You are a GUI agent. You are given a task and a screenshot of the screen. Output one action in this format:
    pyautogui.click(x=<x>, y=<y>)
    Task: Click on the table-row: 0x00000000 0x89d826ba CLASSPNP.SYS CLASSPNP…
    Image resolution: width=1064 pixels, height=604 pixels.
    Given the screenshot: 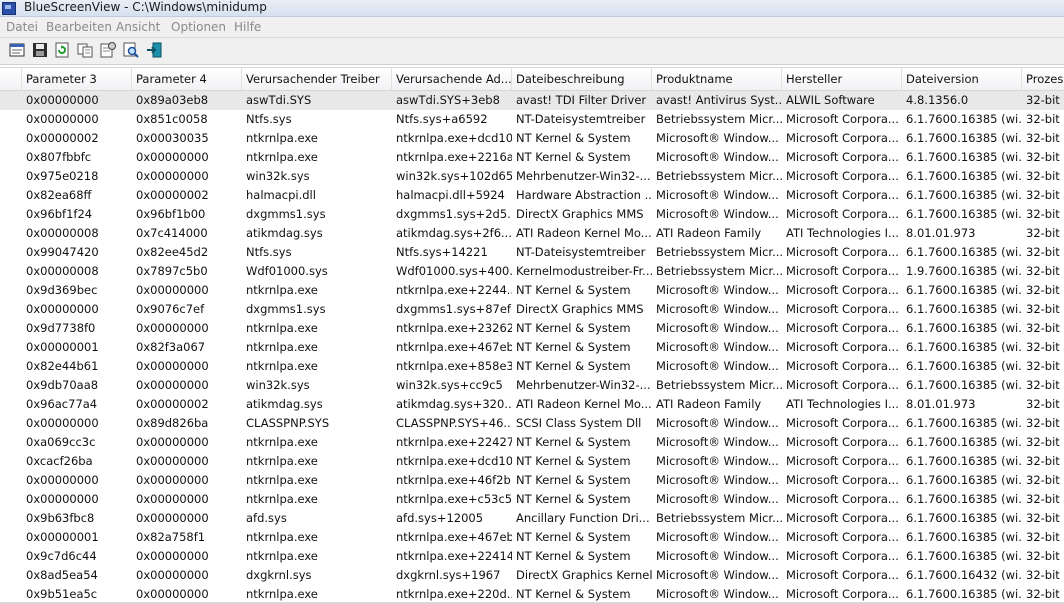 What is the action you would take?
    pyautogui.click(x=532, y=423)
    